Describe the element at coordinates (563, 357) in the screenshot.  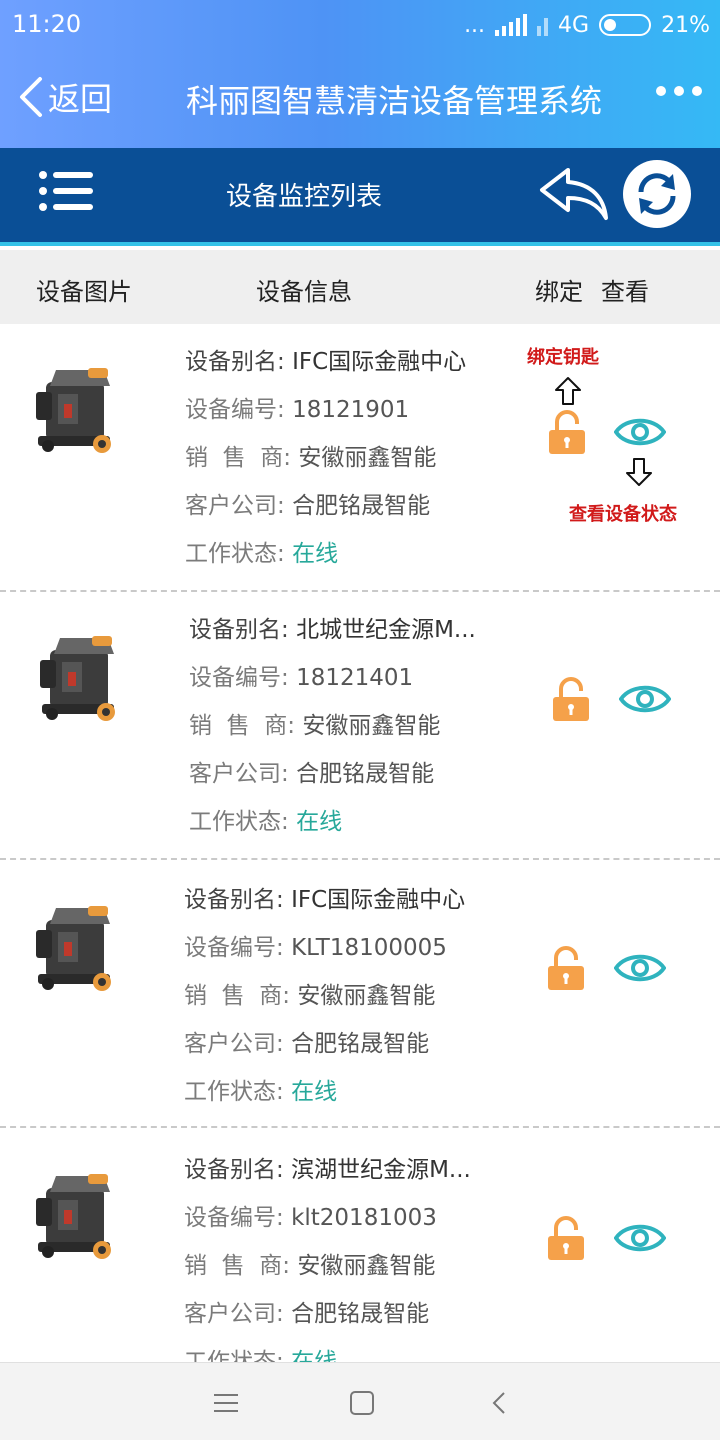
I see `annotation-bind-key: 绑定钥匙` at that location.